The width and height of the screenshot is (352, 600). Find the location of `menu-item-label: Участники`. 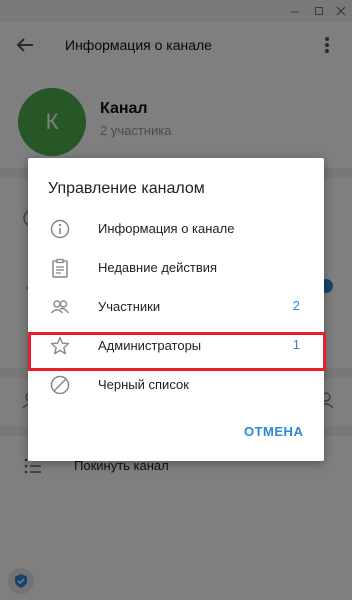

menu-item-label: Участники is located at coordinates (129, 306).